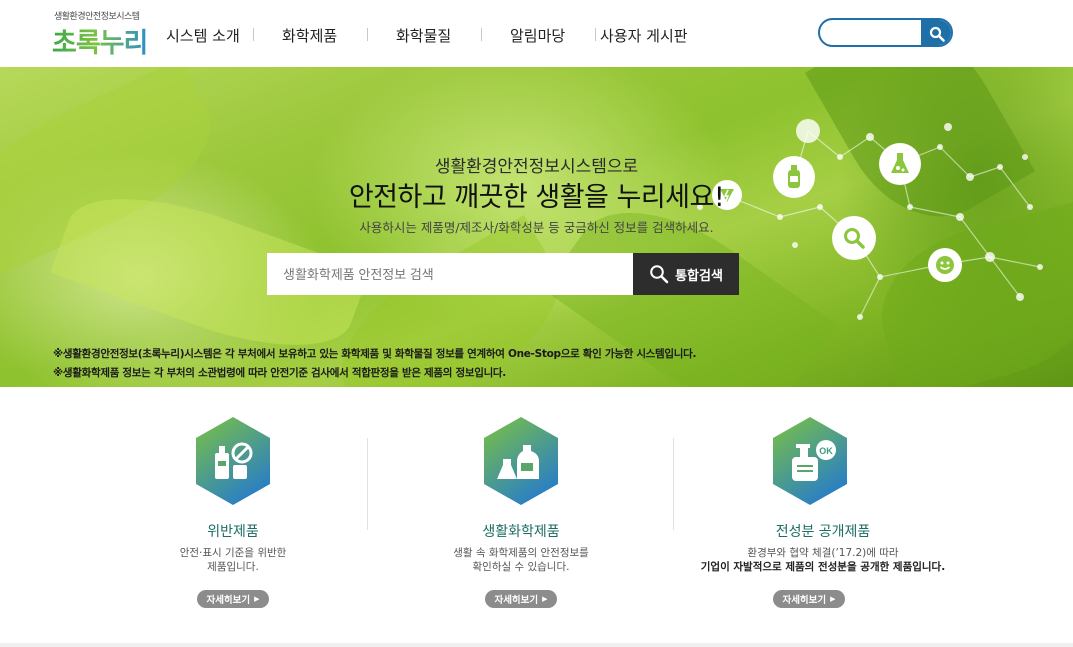 This screenshot has width=1073, height=647. What do you see at coordinates (823, 532) in the screenshot?
I see `card-title: 전성분 공개제품` at bounding box center [823, 532].